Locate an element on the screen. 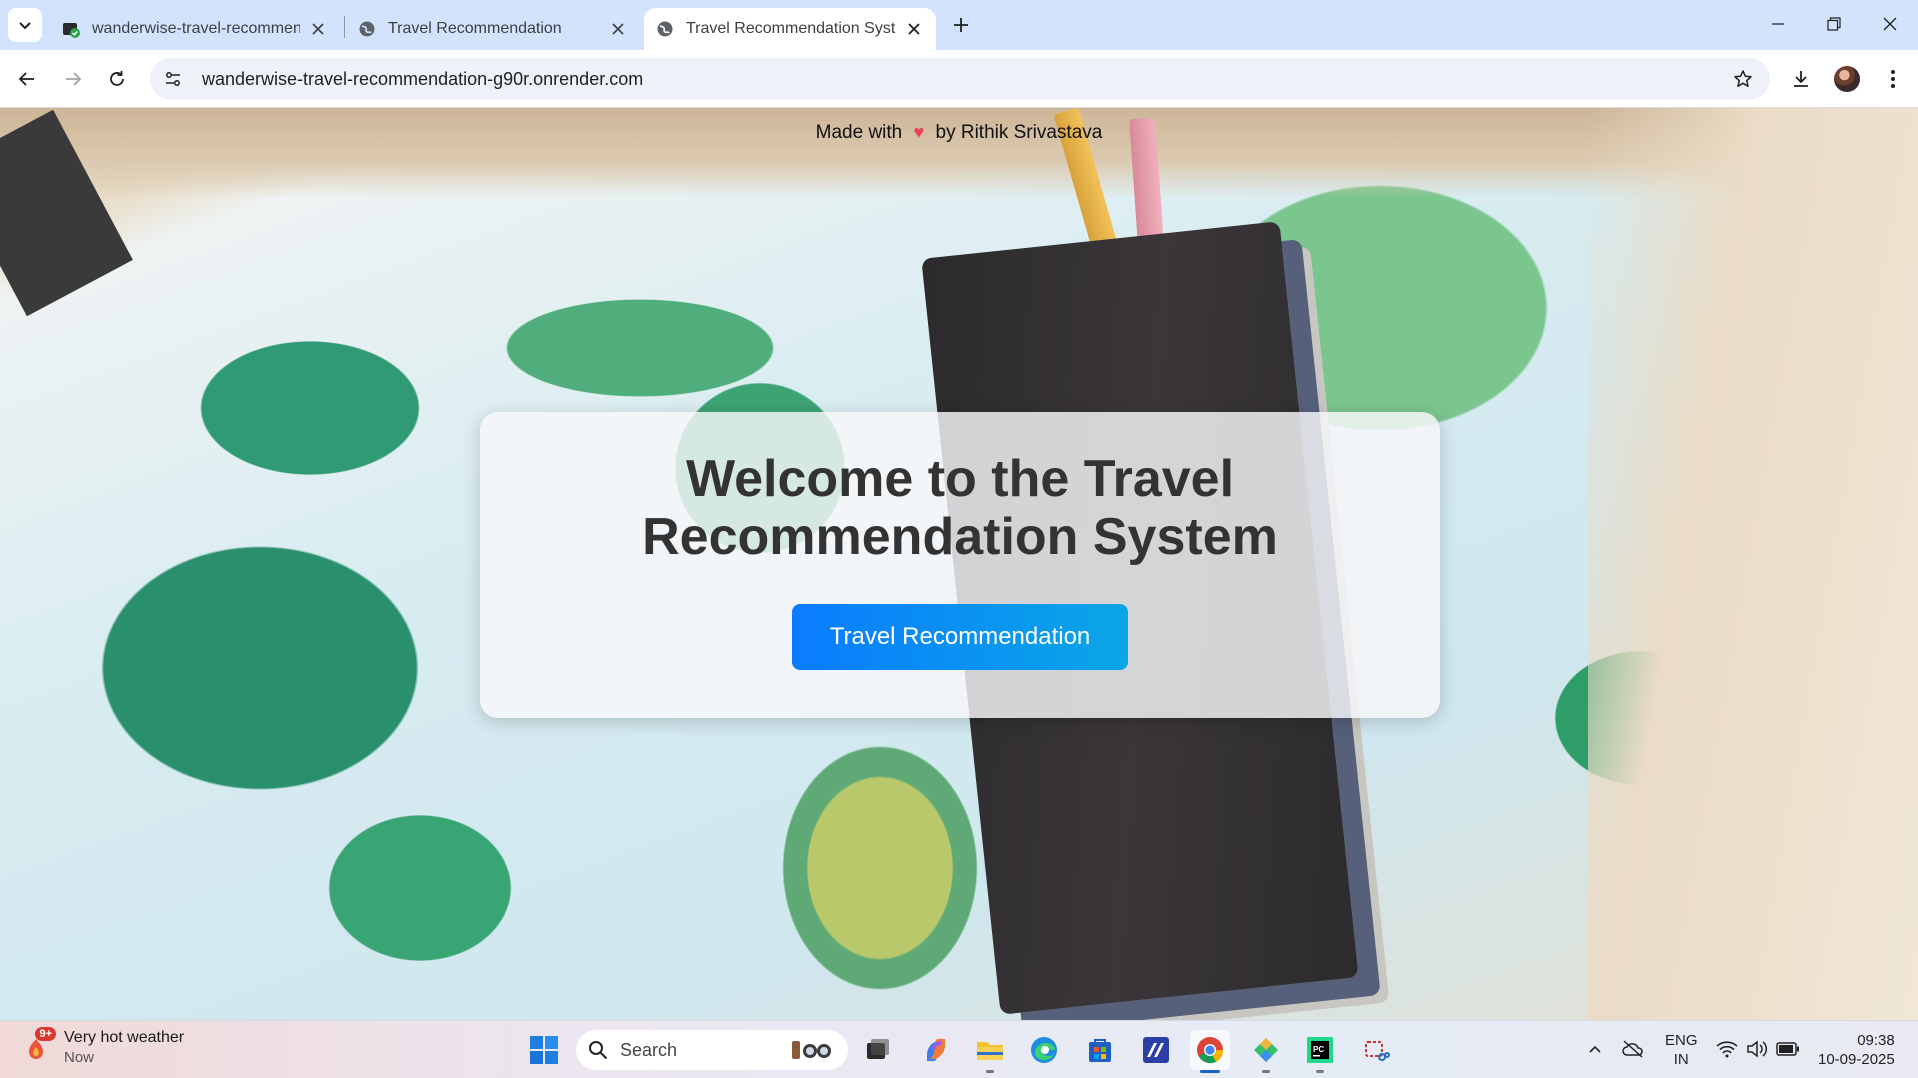 Image resolution: width=1918 pixels, height=1078 pixels. credit-suffix: by Rithik Srivastava is located at coordinates (1019, 132).